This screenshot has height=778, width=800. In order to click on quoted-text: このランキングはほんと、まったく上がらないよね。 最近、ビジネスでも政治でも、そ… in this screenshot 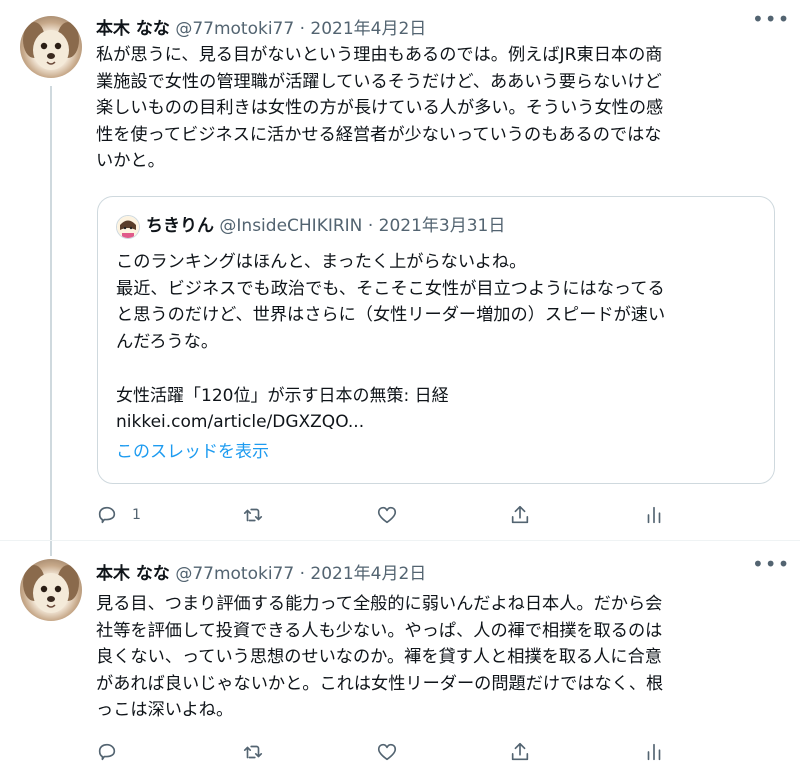, I will do `click(391, 302)`.